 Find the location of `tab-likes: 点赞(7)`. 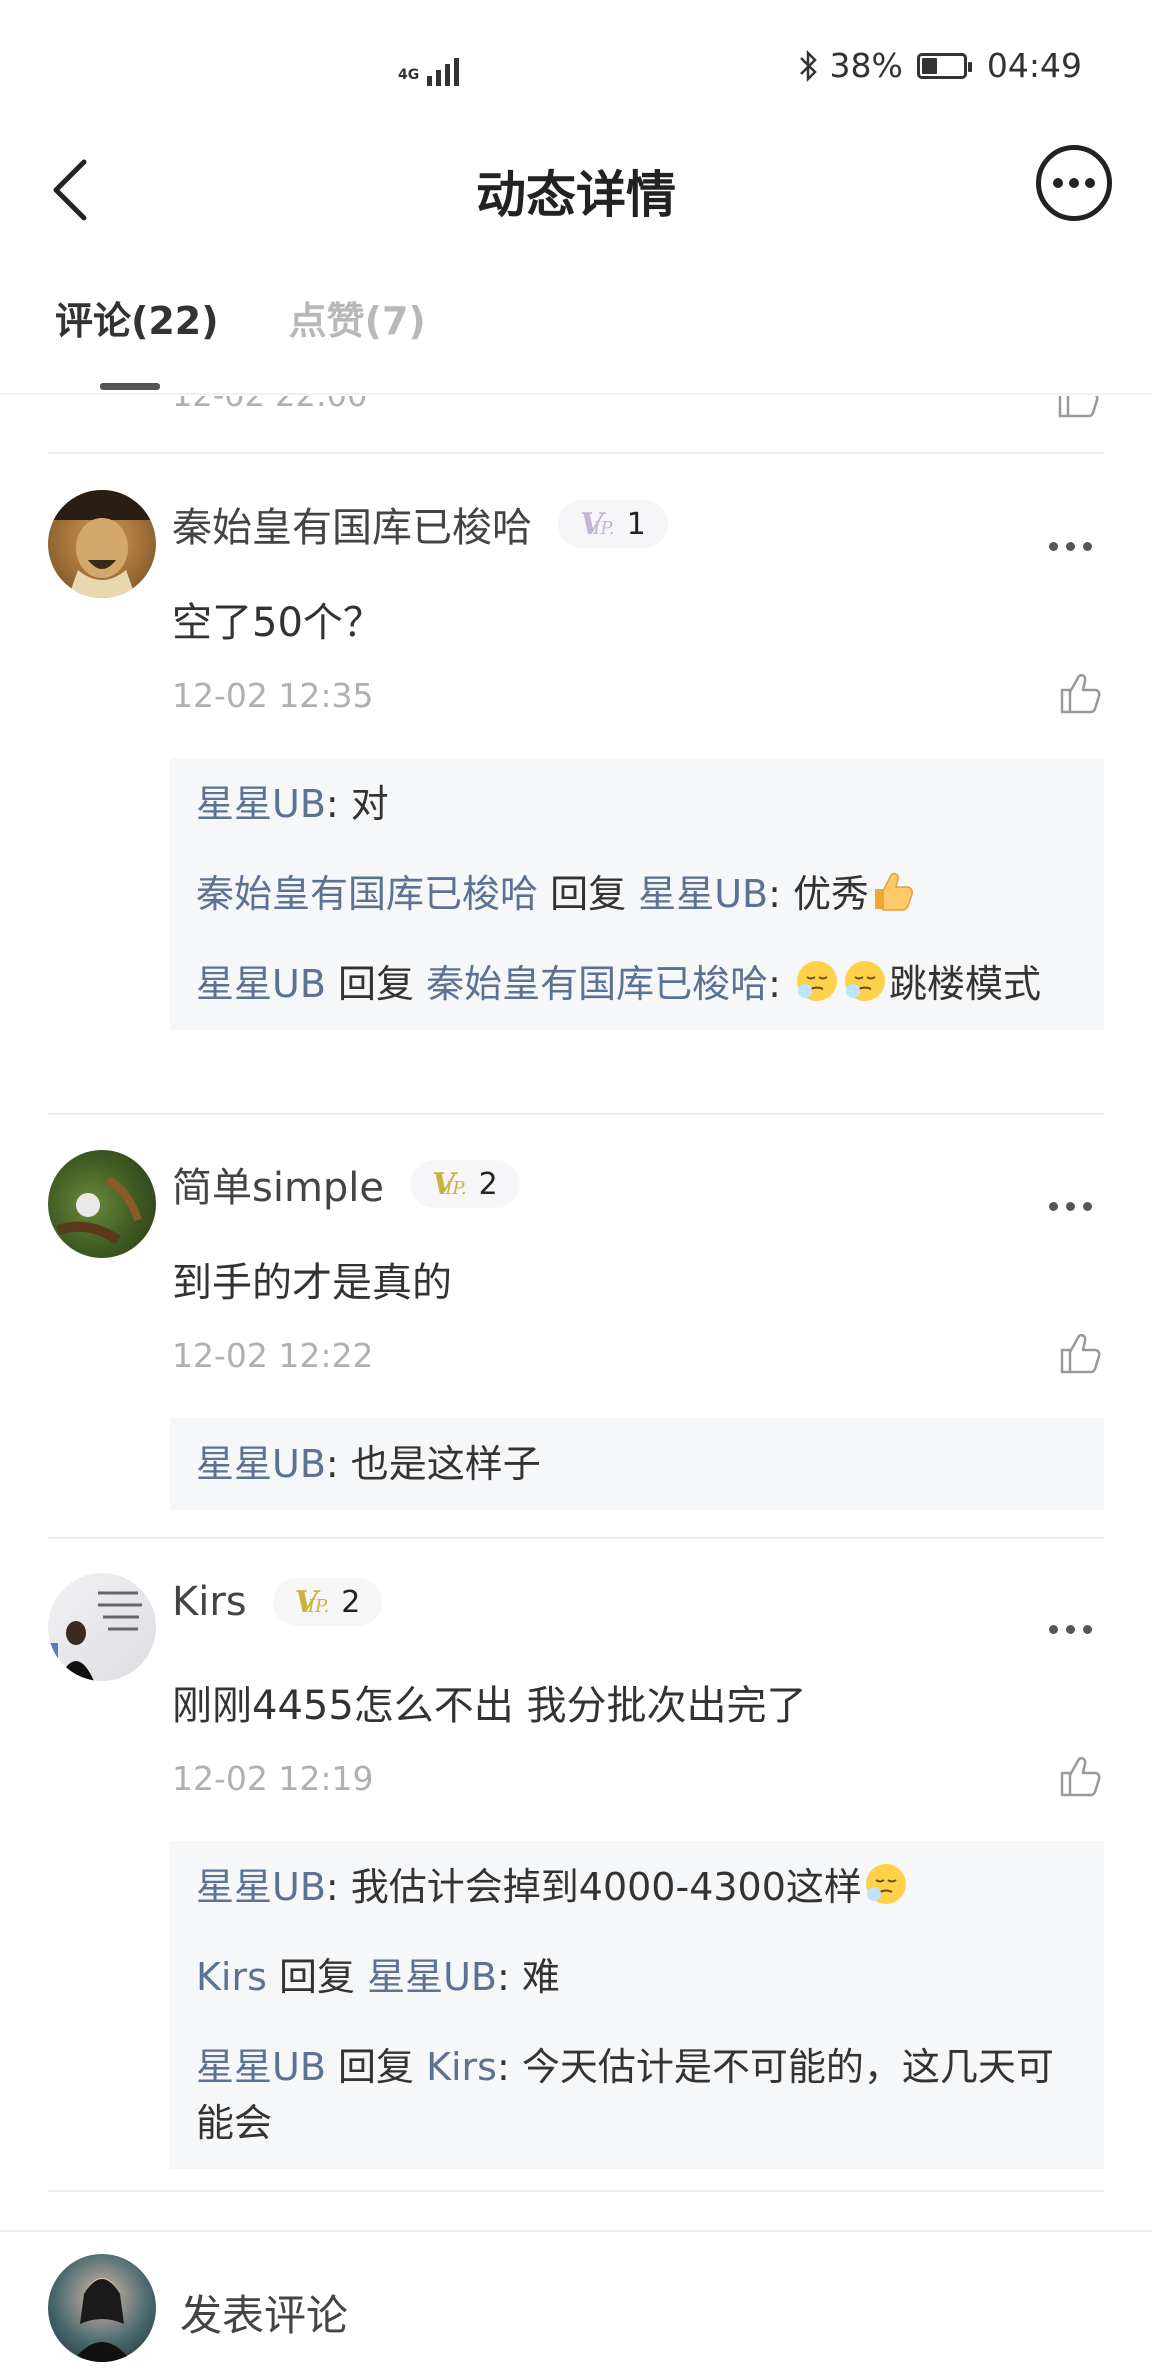

tab-likes: 点赞(7) is located at coordinates (357, 340).